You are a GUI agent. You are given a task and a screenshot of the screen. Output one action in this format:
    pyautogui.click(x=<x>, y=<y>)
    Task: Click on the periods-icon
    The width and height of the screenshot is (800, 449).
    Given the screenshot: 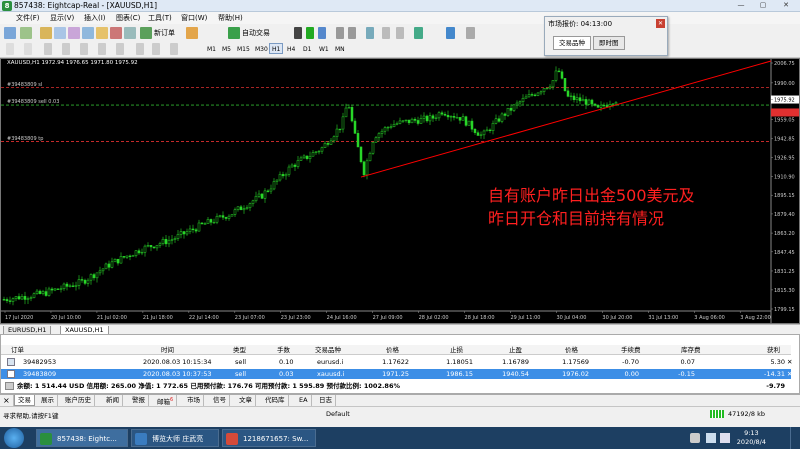 What is the action you would take?
    pyautogui.click(x=450, y=33)
    